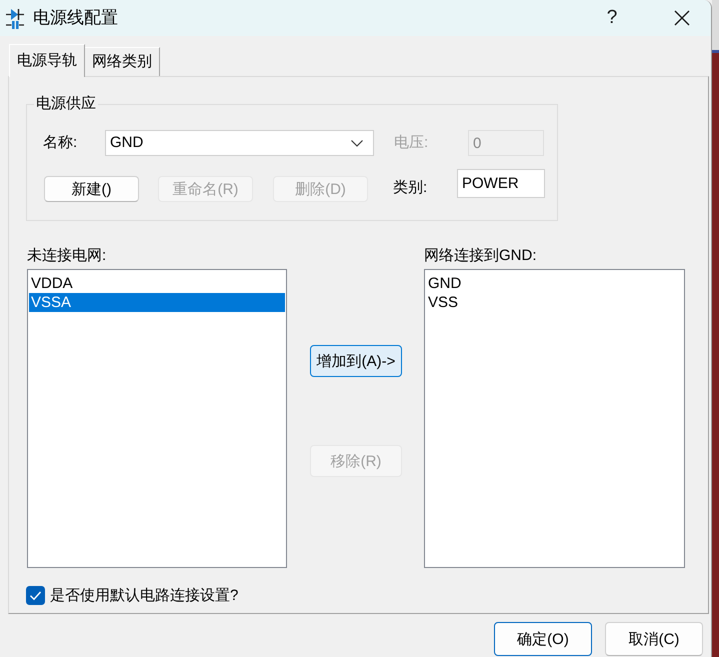 Image resolution: width=719 pixels, height=657 pixels. I want to click on net-list-item: VSS, so click(554, 302).